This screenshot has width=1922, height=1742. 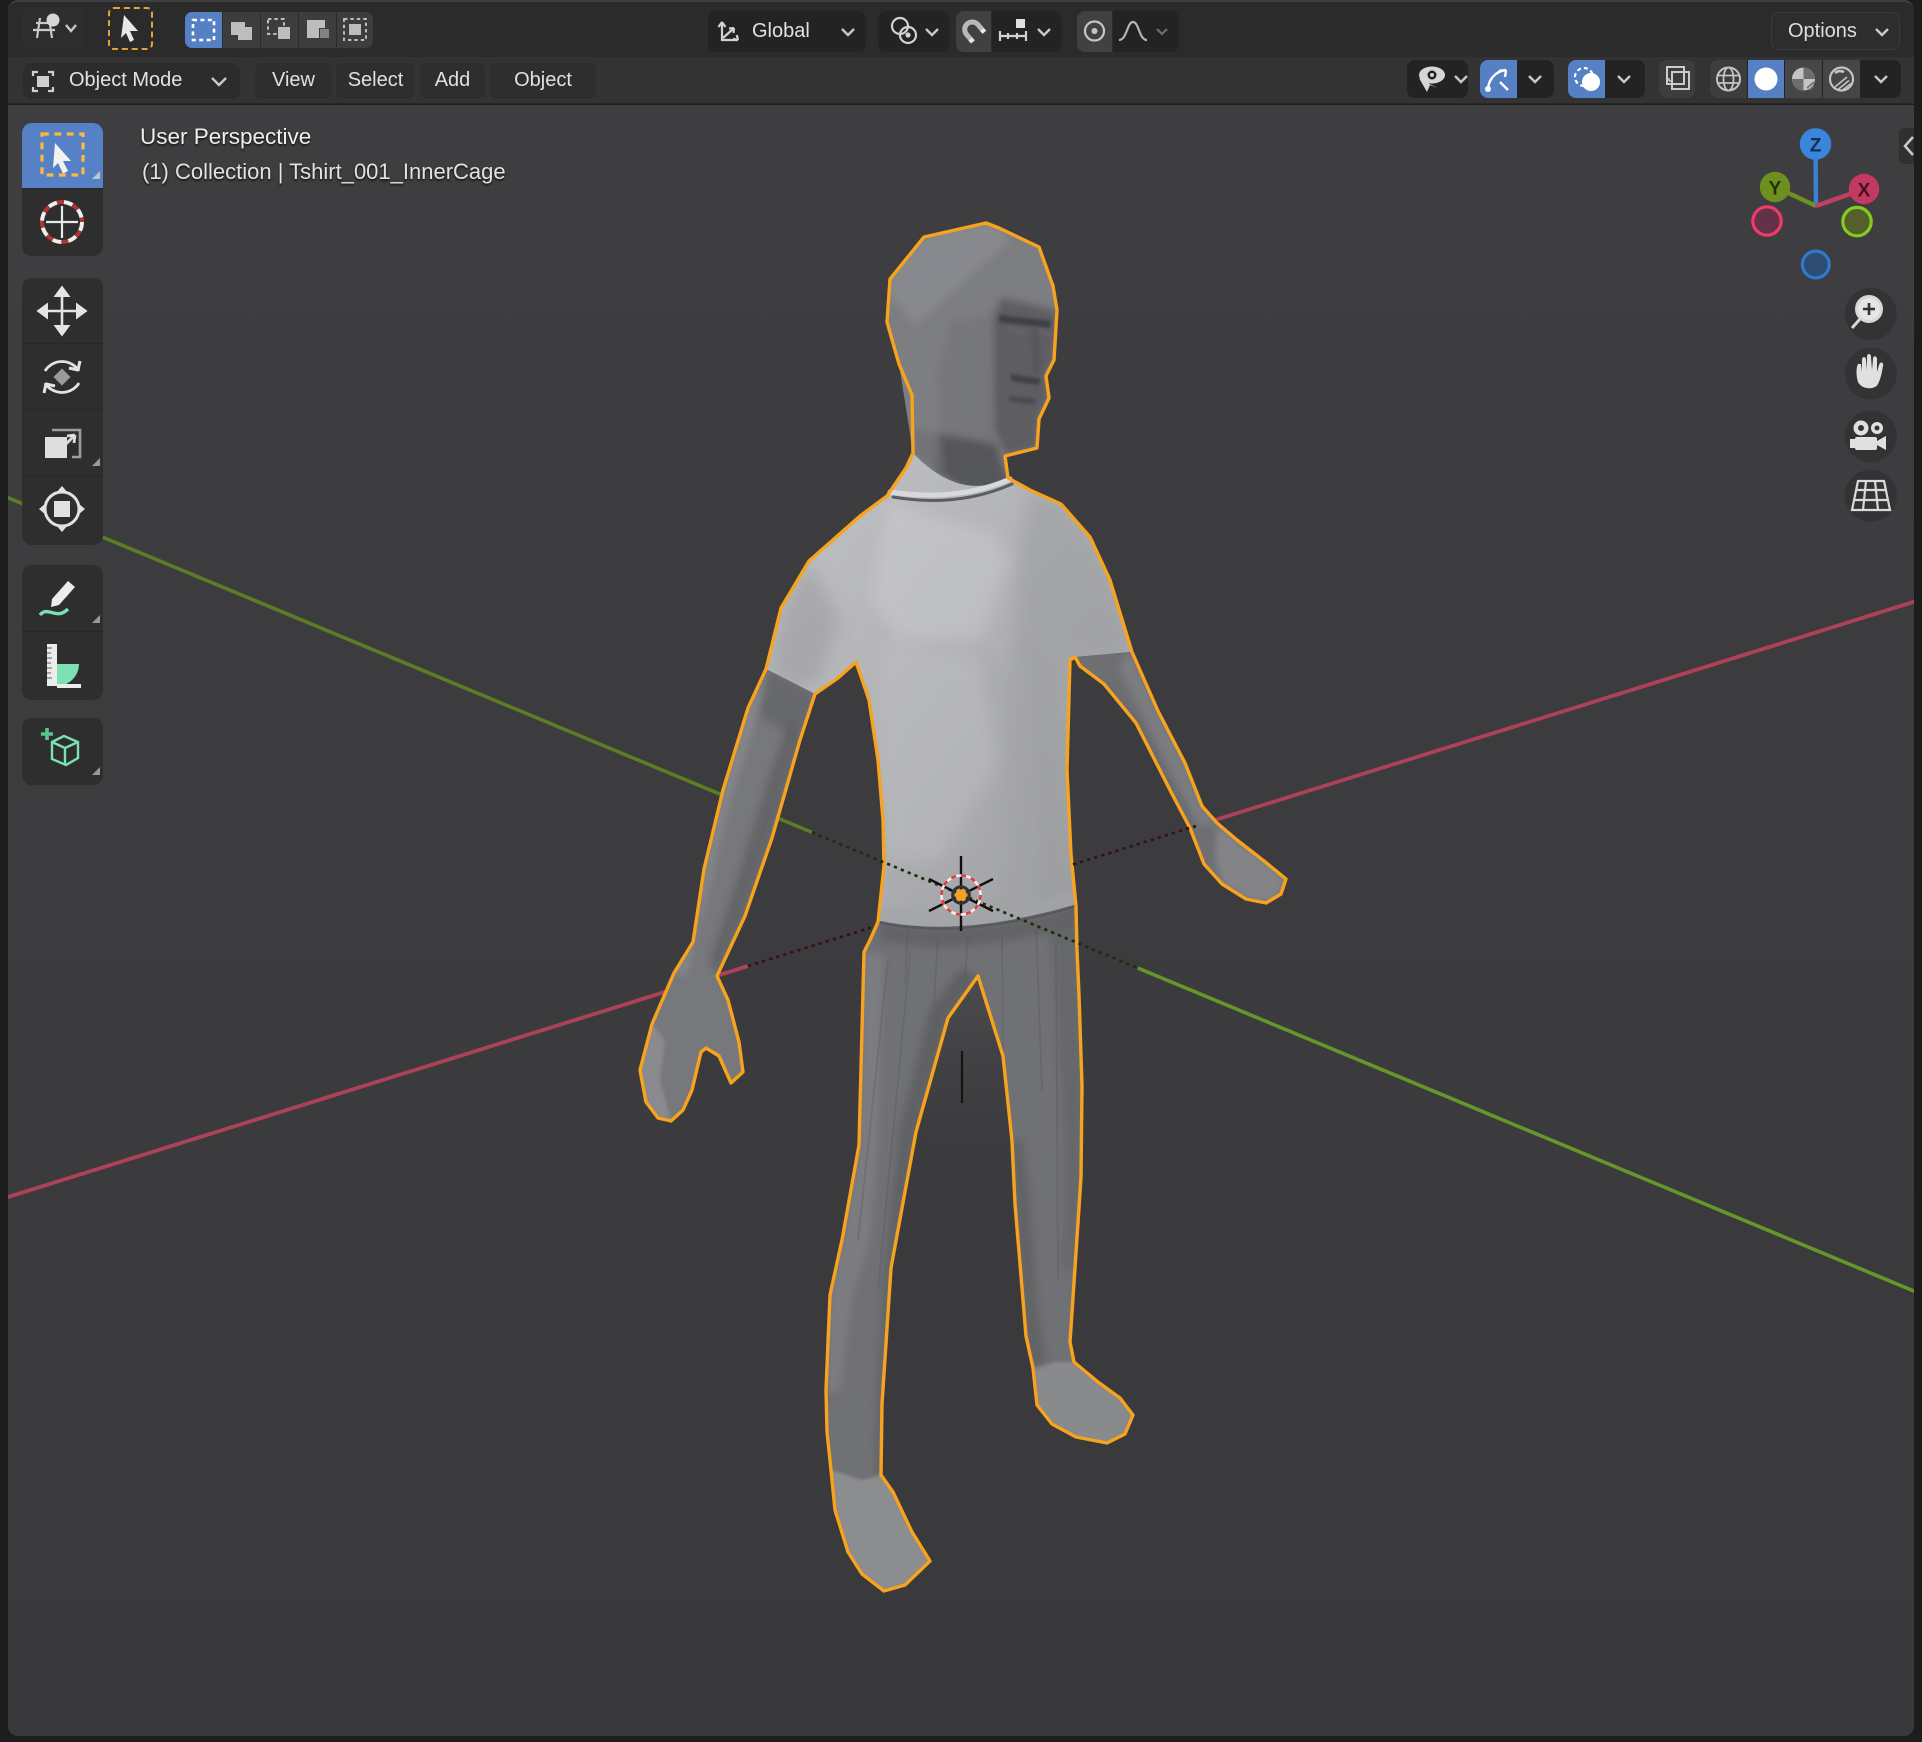 I want to click on svg-text: Y, so click(x=1775, y=189).